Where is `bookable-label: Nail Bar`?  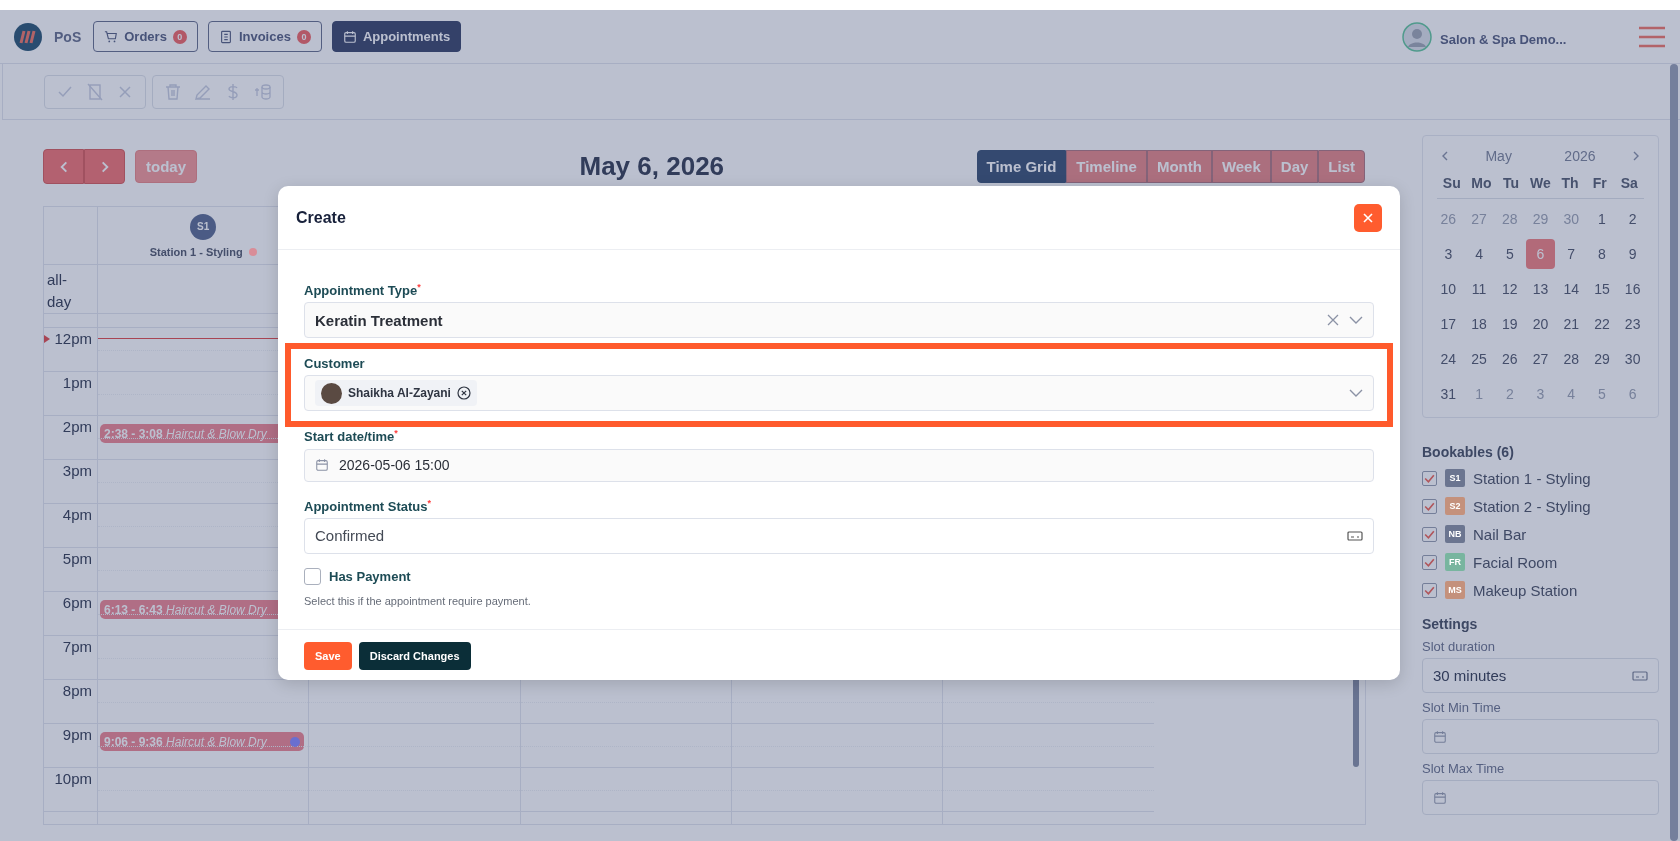
bookable-label: Nail Bar is located at coordinates (1500, 534).